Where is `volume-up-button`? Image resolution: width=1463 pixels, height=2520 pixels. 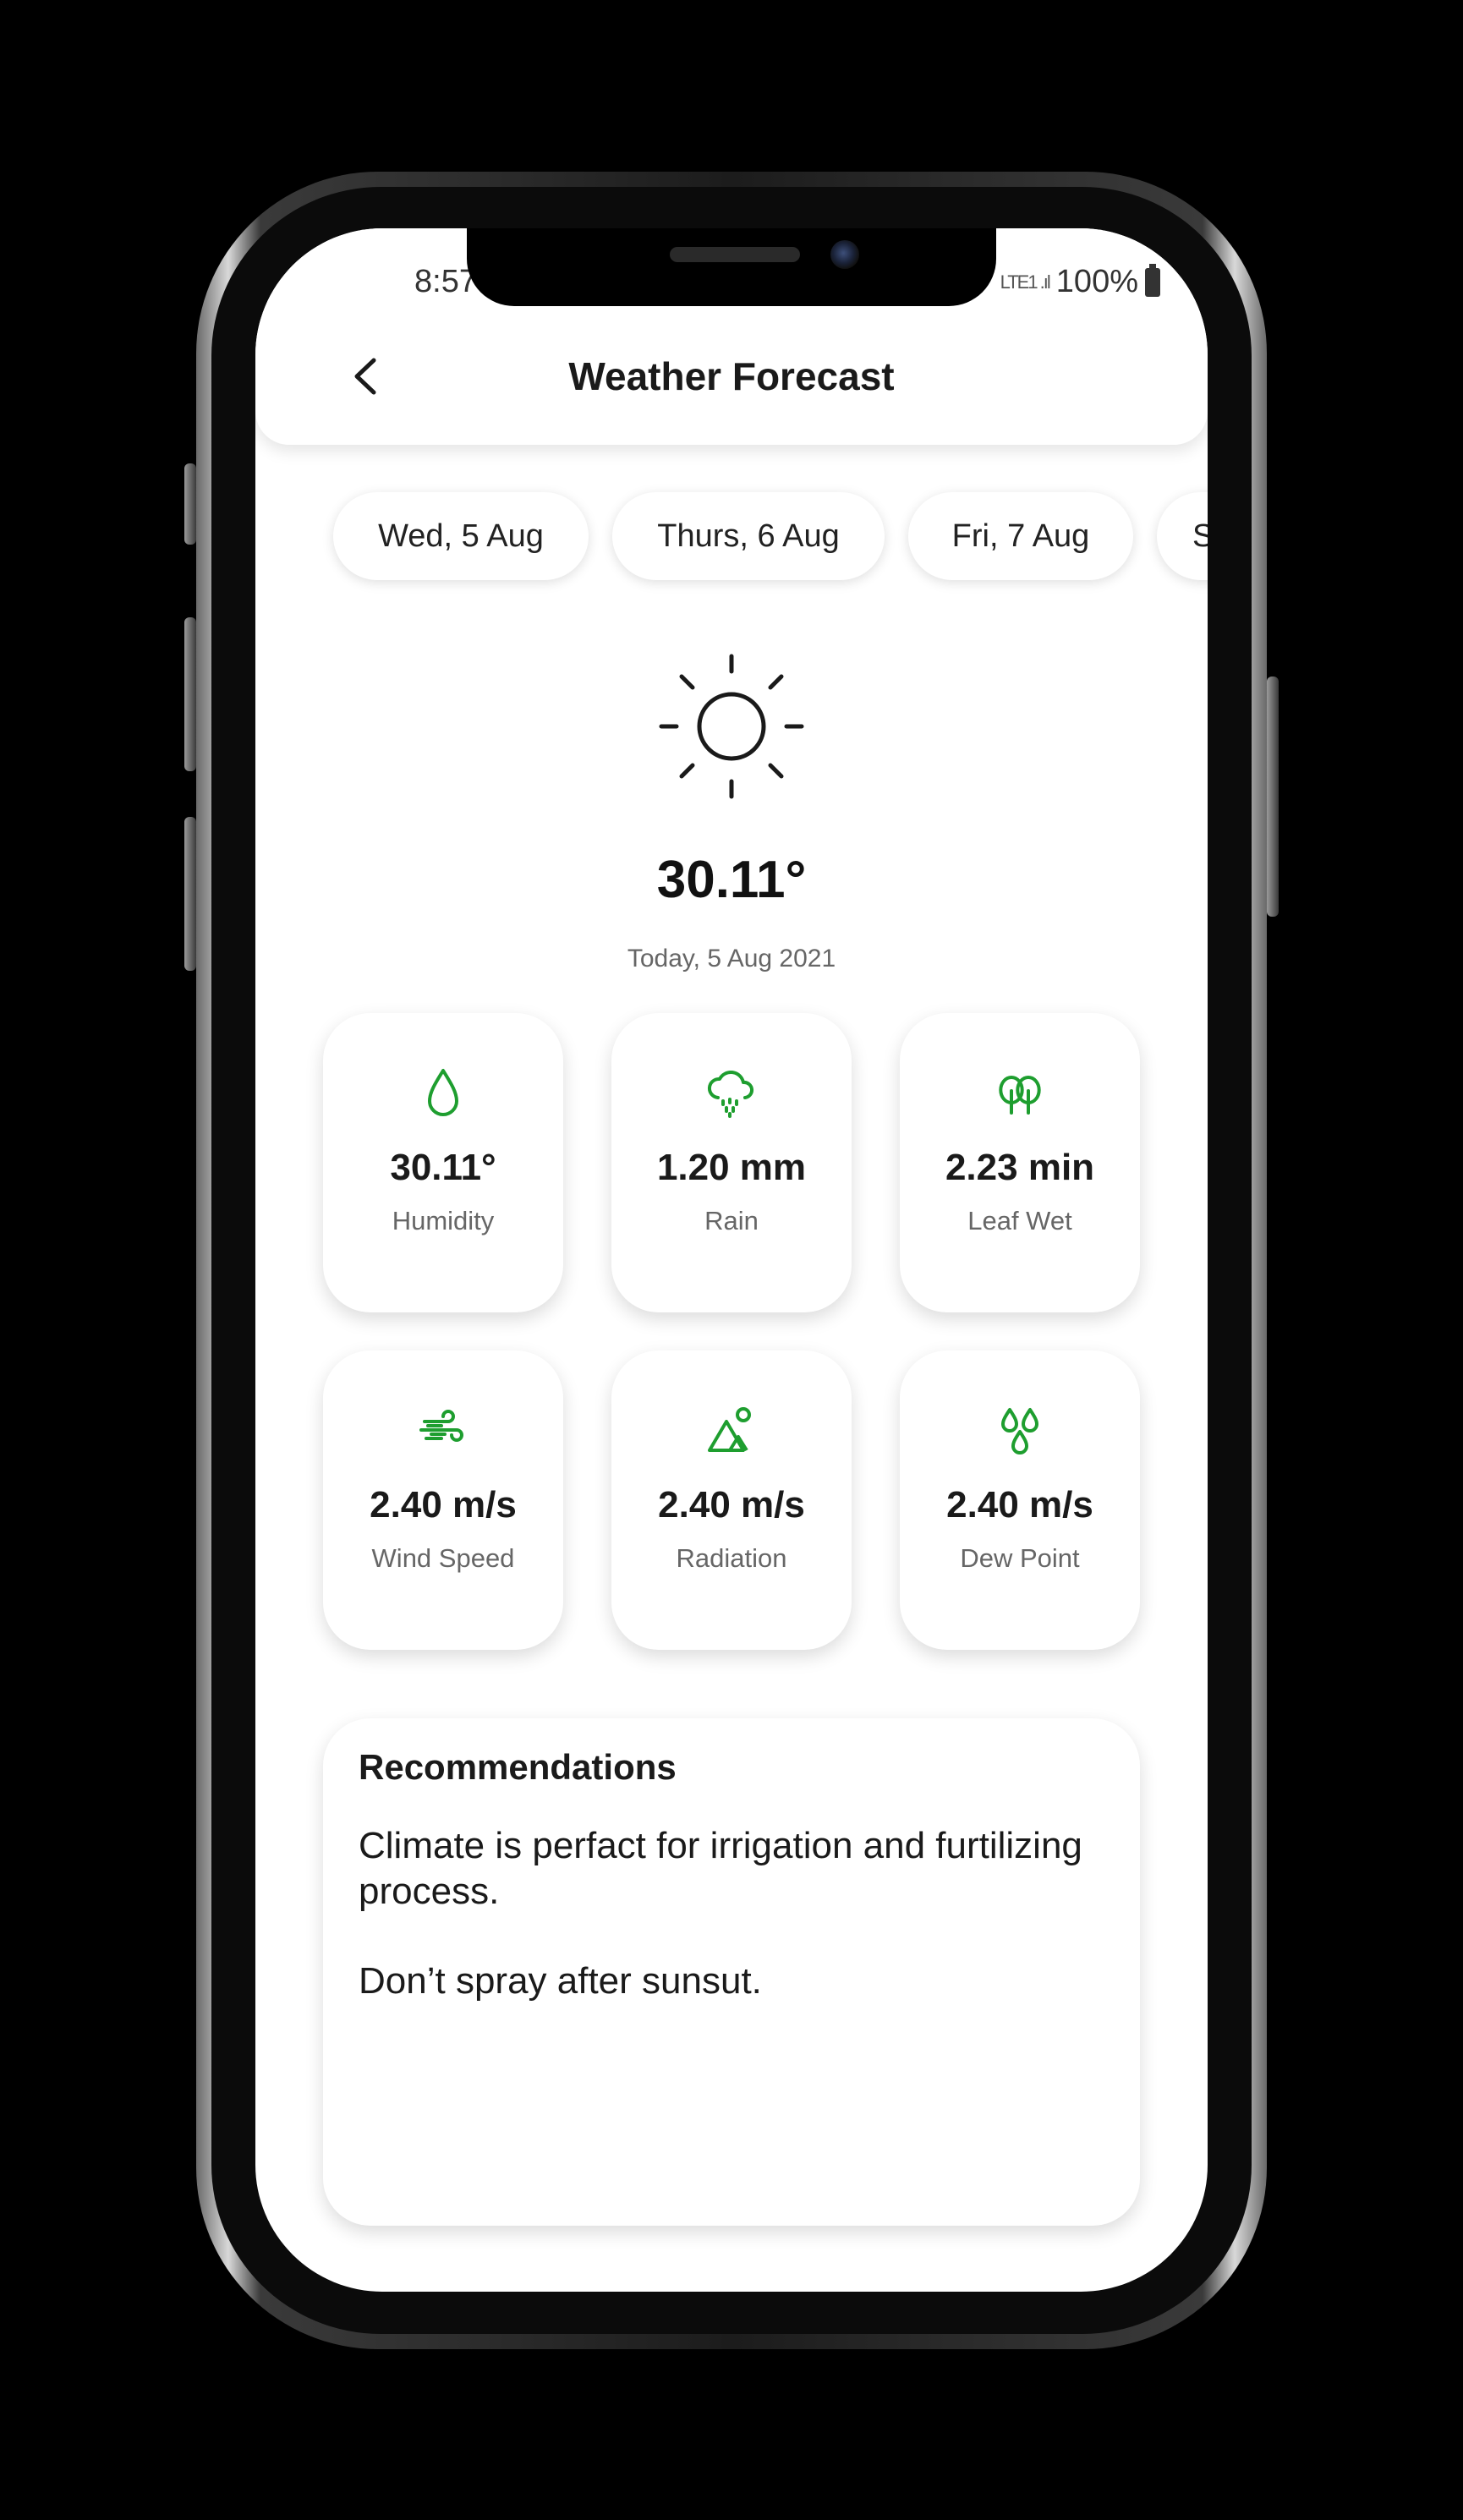 volume-up-button is located at coordinates (190, 694).